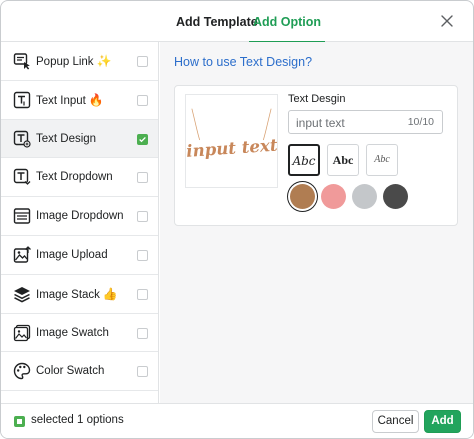  I want to click on text-design-icon, so click(22, 139).